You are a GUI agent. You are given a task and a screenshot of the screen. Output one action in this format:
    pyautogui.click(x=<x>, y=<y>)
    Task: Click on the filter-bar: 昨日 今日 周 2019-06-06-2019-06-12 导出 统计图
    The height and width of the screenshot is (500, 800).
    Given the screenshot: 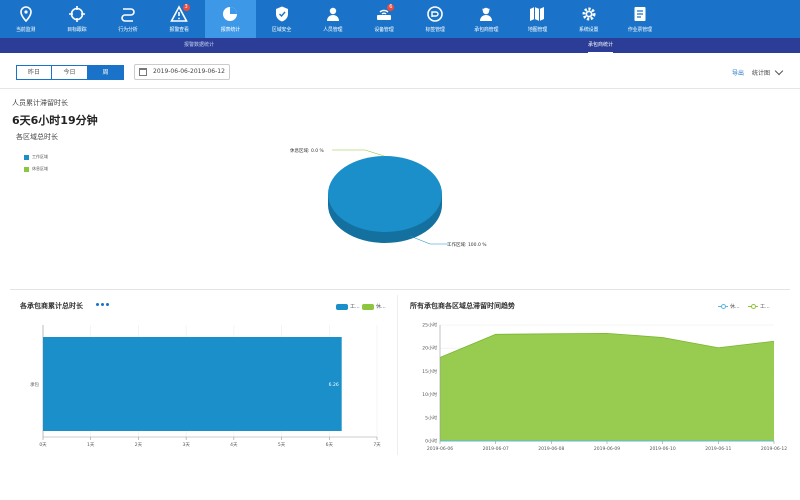 What is the action you would take?
    pyautogui.click(x=400, y=71)
    